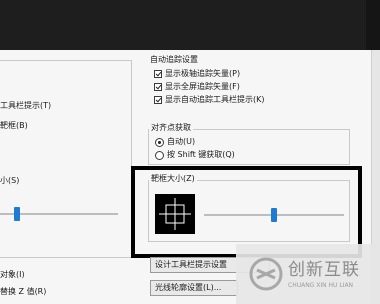 The image size is (380, 304). What do you see at coordinates (266, 274) in the screenshot?
I see `brand-logo-icon` at bounding box center [266, 274].